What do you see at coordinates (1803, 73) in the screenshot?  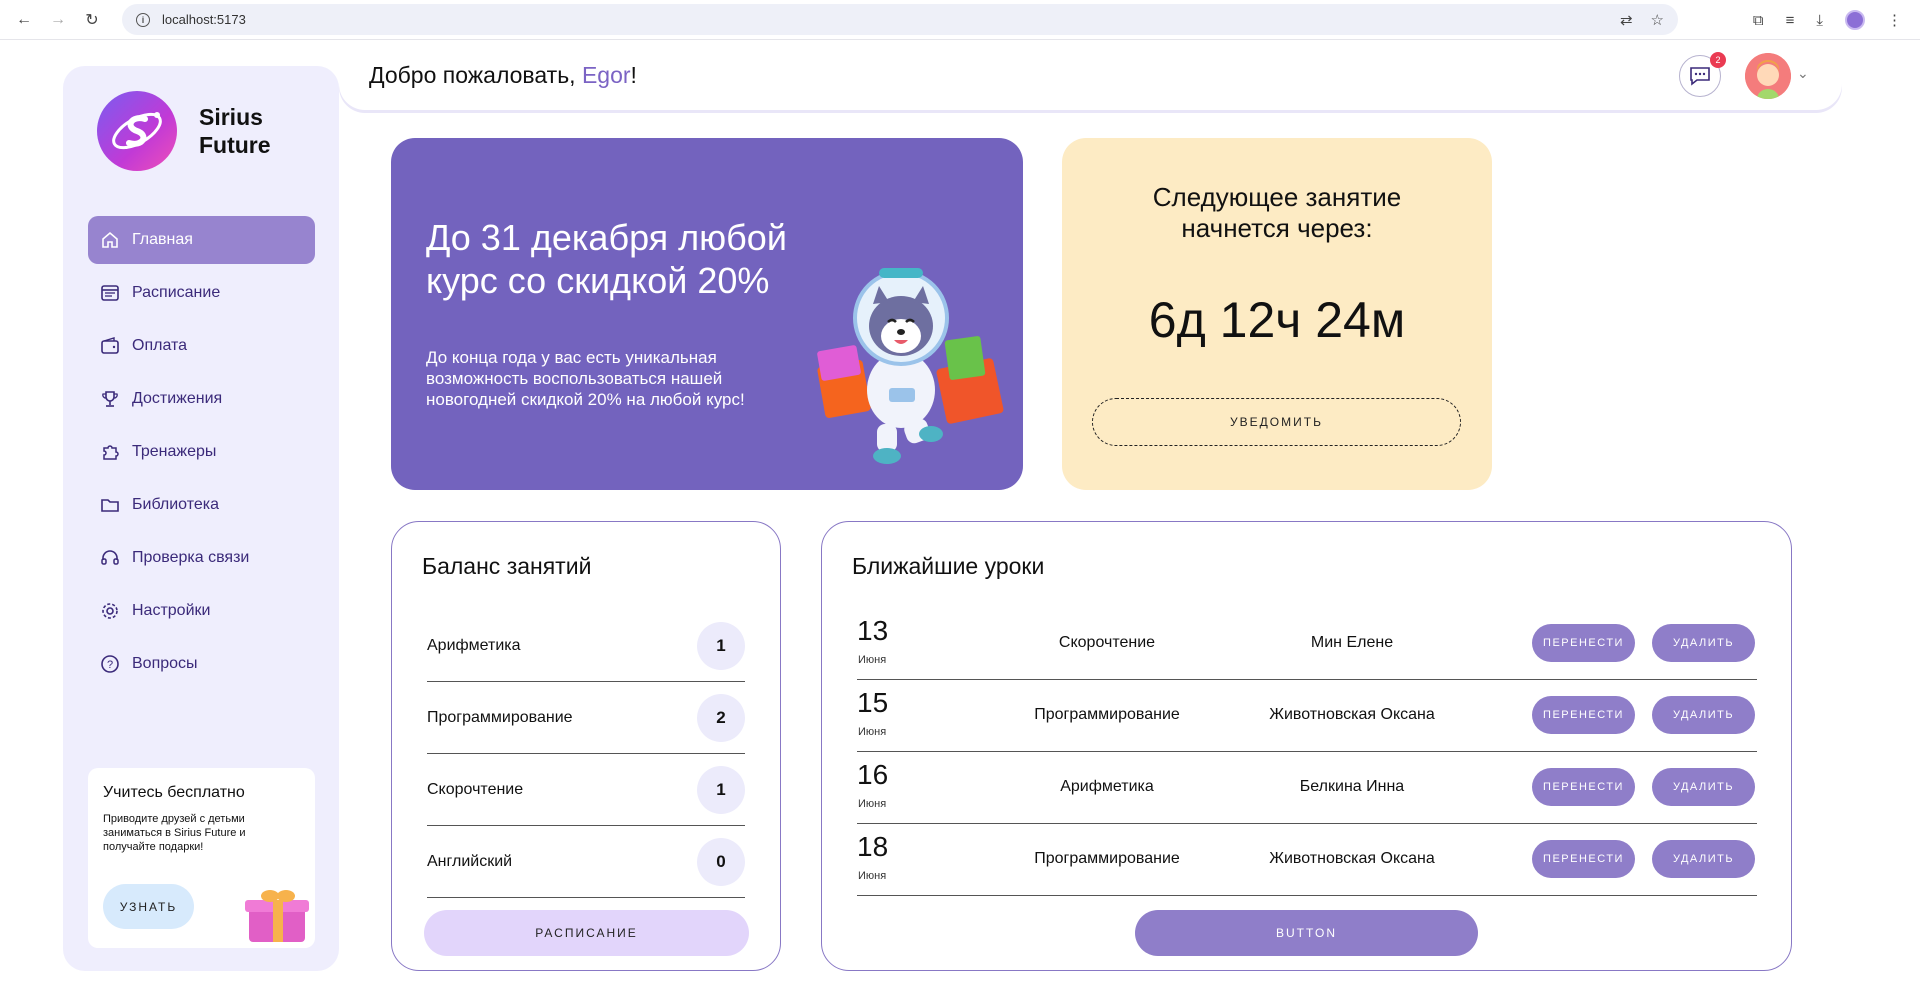 I see `chevron-down-icon: ⌄` at bounding box center [1803, 73].